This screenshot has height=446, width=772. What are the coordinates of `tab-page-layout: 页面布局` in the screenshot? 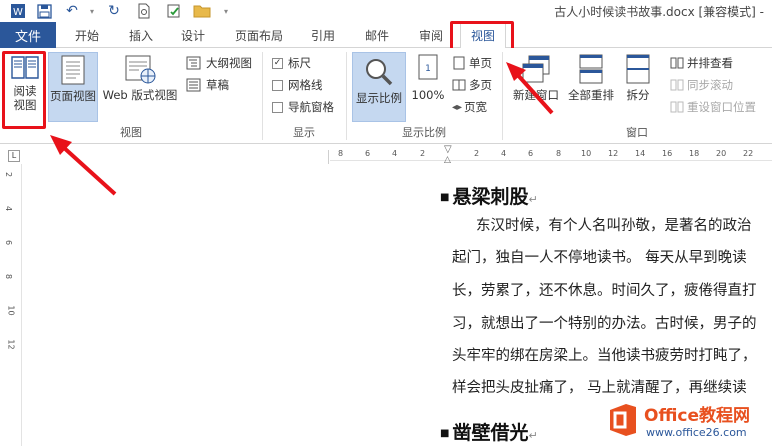 It's located at (259, 35).